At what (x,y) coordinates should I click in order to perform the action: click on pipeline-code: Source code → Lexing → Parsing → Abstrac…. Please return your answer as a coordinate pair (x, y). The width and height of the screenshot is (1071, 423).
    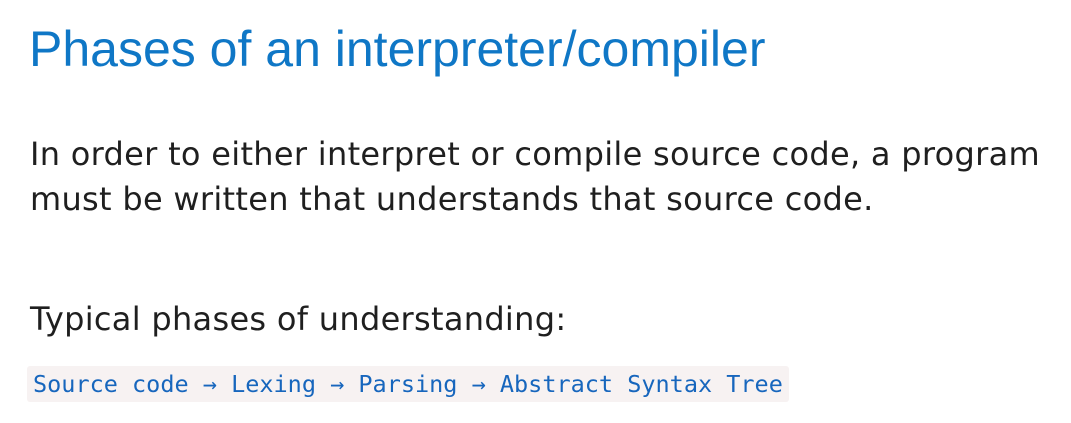
    Looking at the image, I should click on (408, 384).